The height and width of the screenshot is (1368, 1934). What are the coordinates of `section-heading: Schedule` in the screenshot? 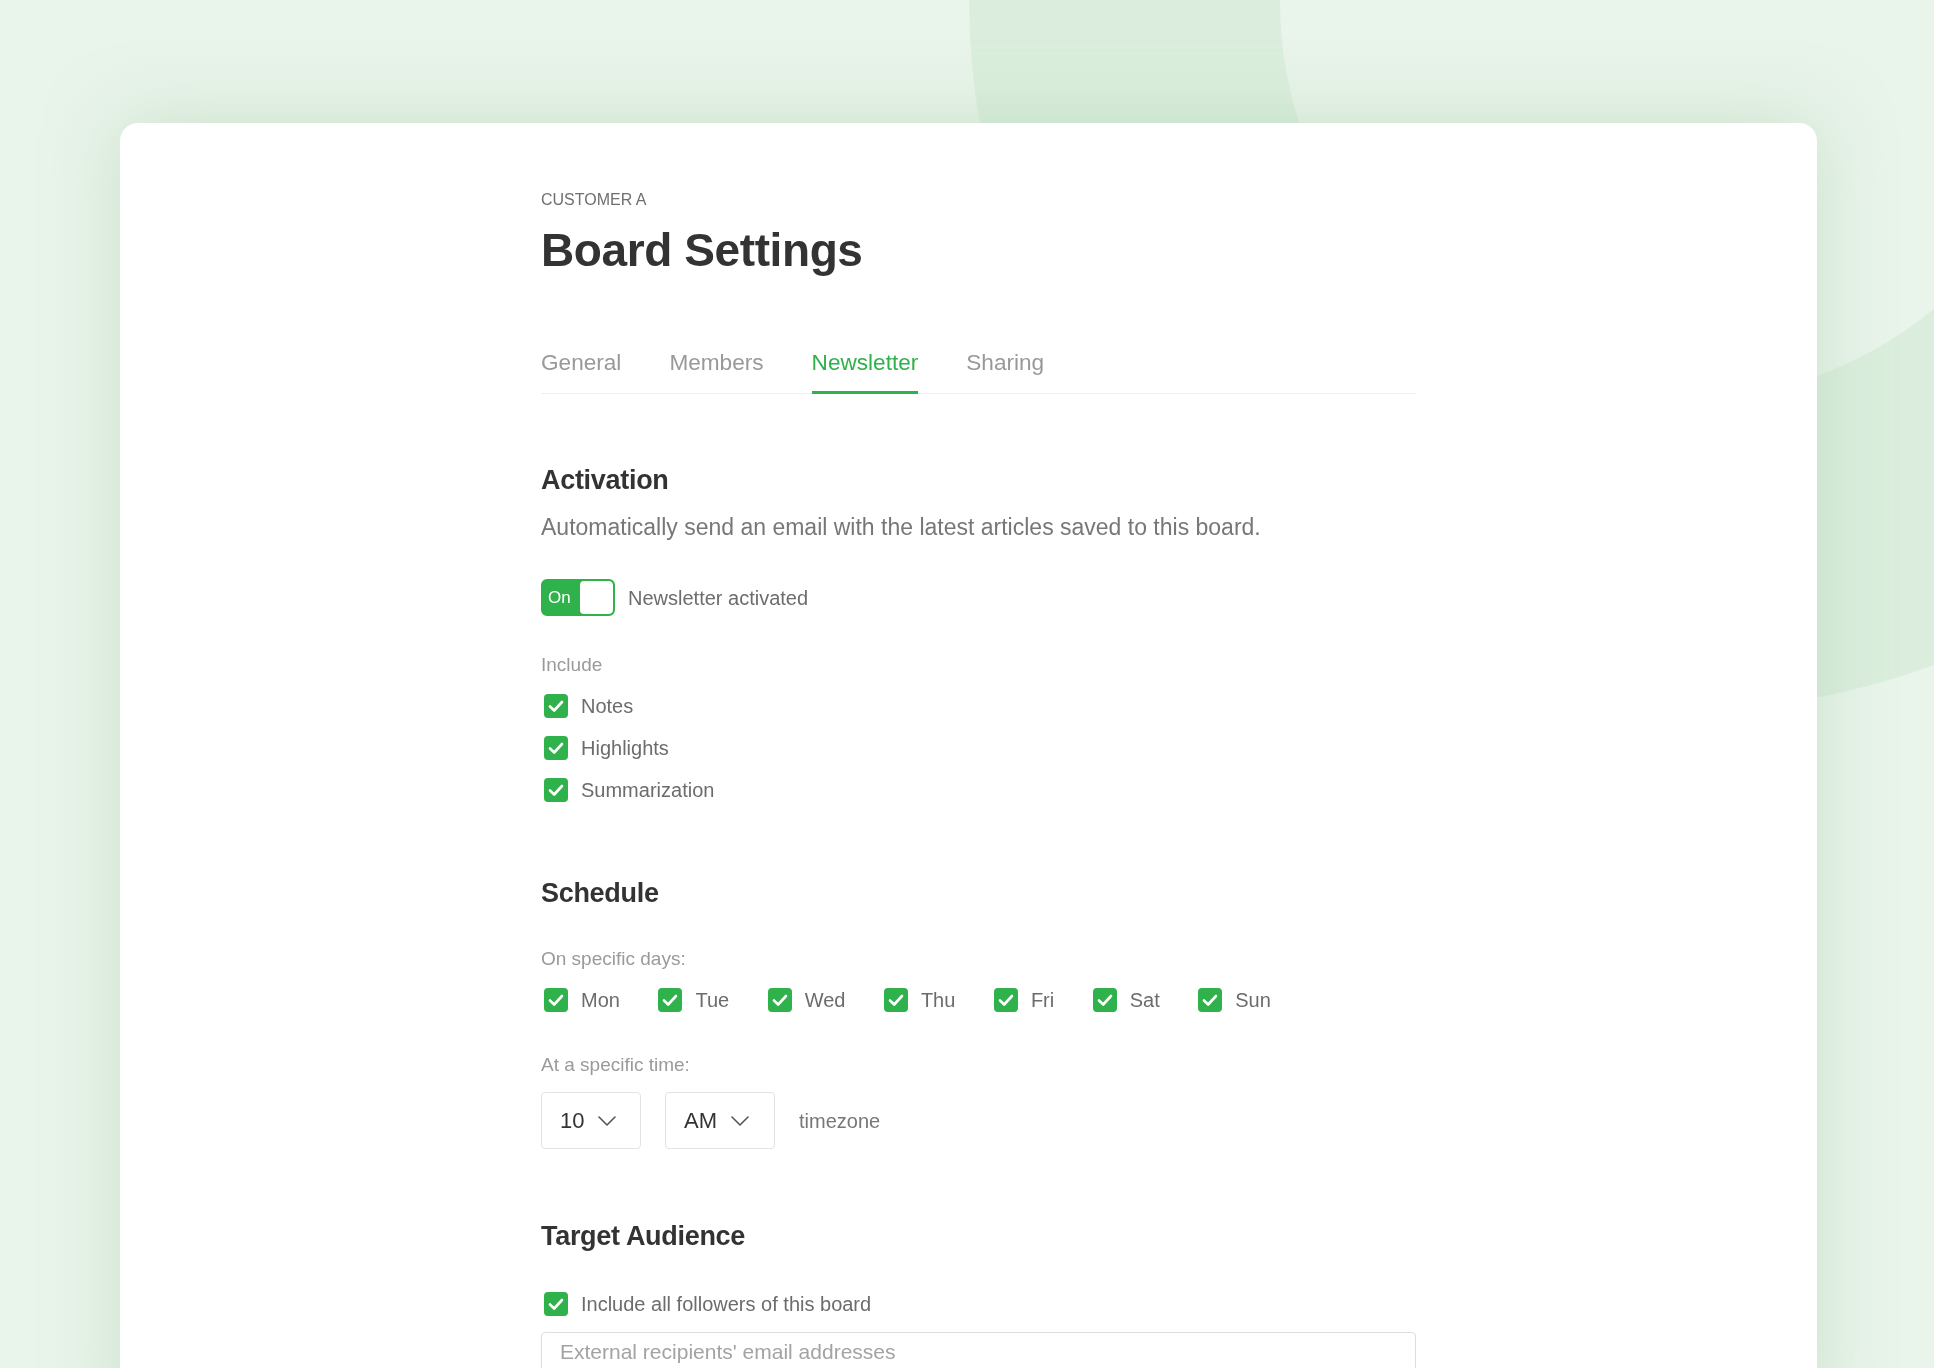 It's located at (600, 893).